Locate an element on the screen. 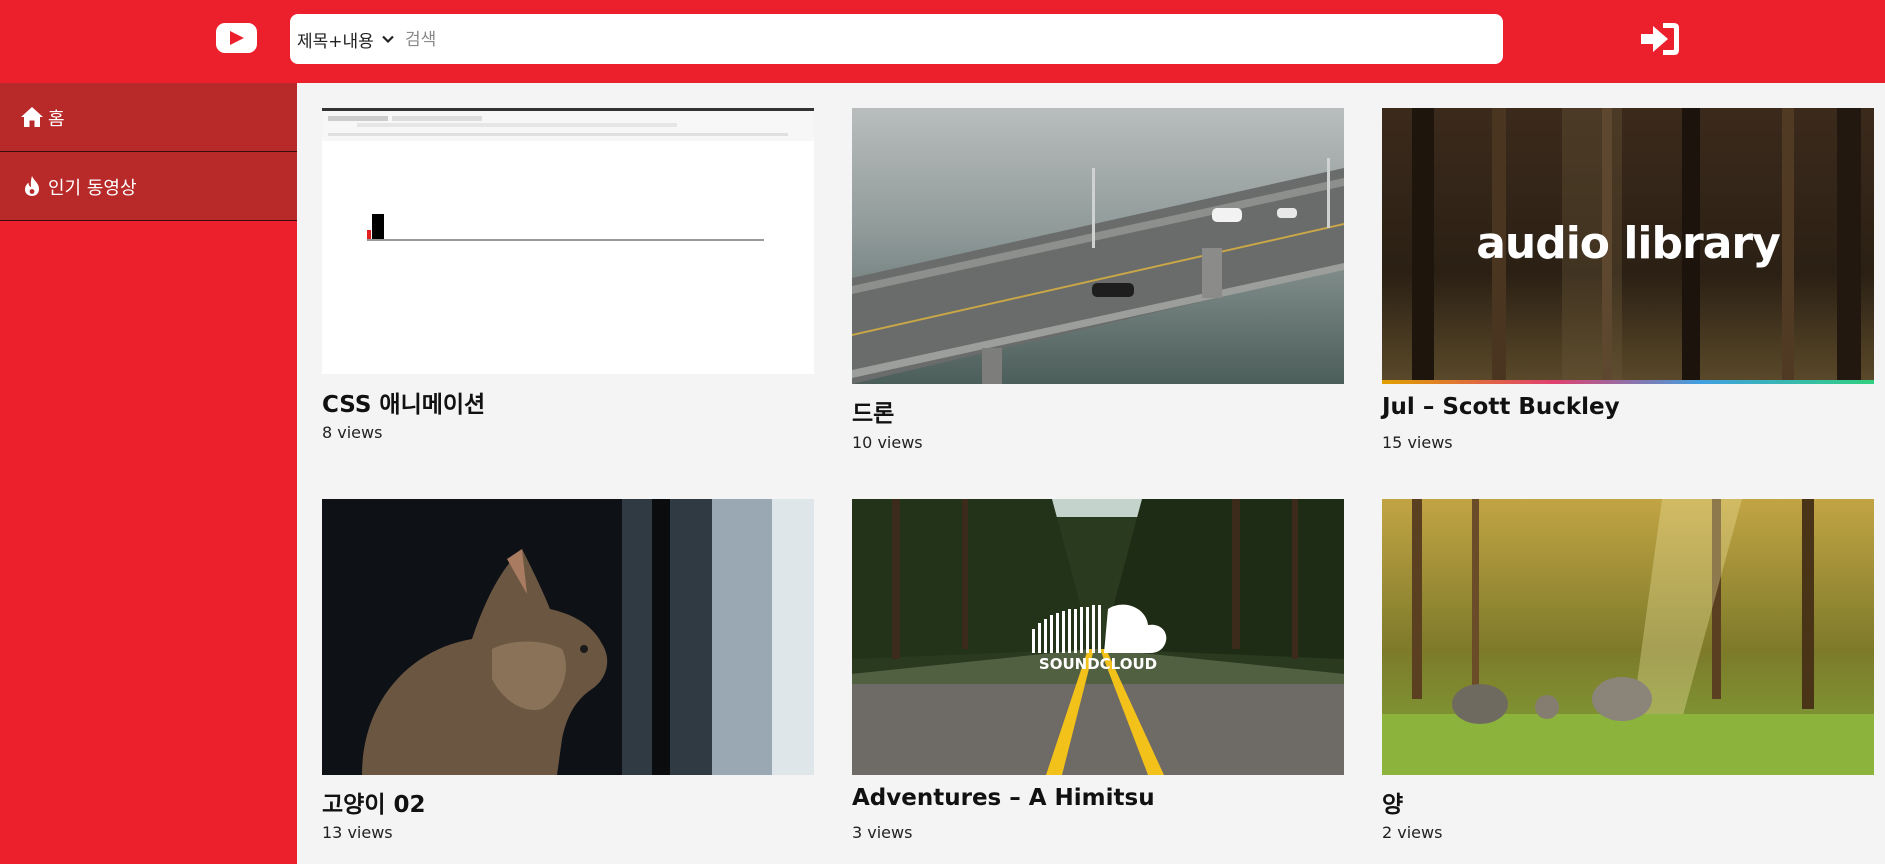 This screenshot has height=864, width=1885. sidebar-item-trending: 인기 동영상 is located at coordinates (148, 186).